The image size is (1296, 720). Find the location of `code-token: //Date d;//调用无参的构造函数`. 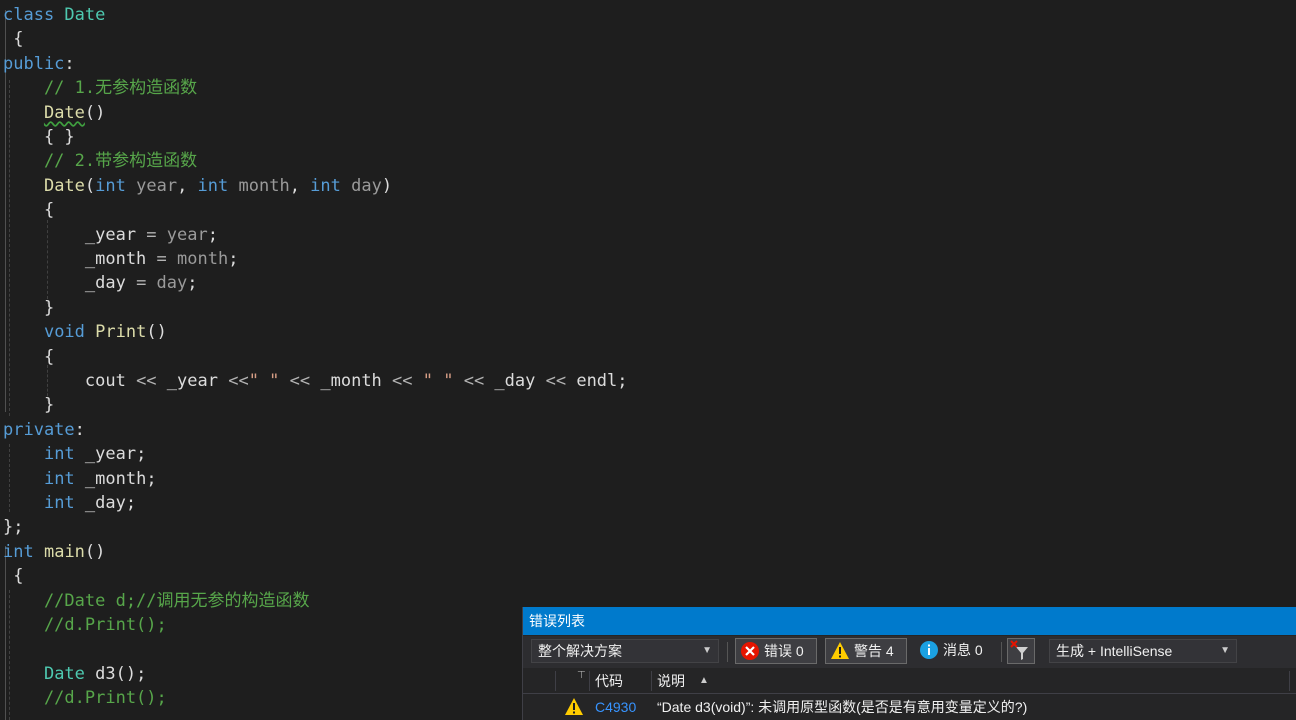

code-token: //Date d;//调用无参的构造函数 is located at coordinates (156, 600).